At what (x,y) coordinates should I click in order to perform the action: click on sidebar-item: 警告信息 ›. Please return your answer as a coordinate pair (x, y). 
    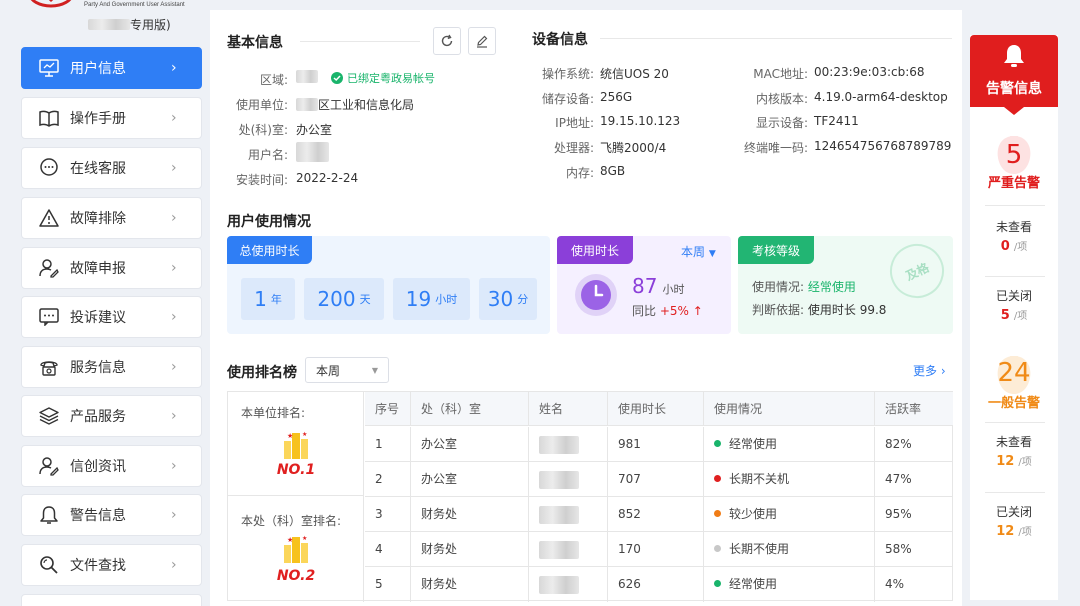
    Looking at the image, I should click on (111, 515).